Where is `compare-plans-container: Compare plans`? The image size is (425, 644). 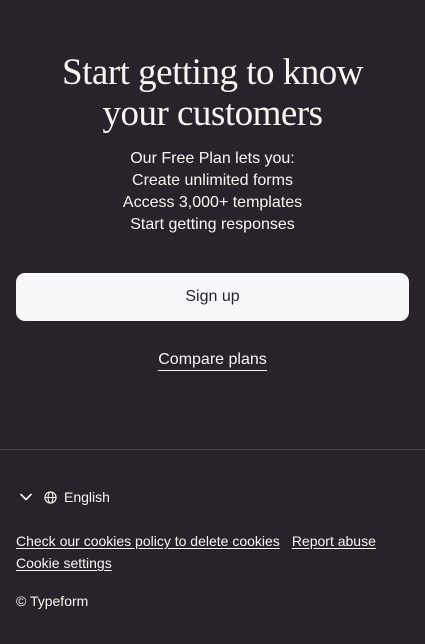
compare-plans-container: Compare plans is located at coordinates (212, 360).